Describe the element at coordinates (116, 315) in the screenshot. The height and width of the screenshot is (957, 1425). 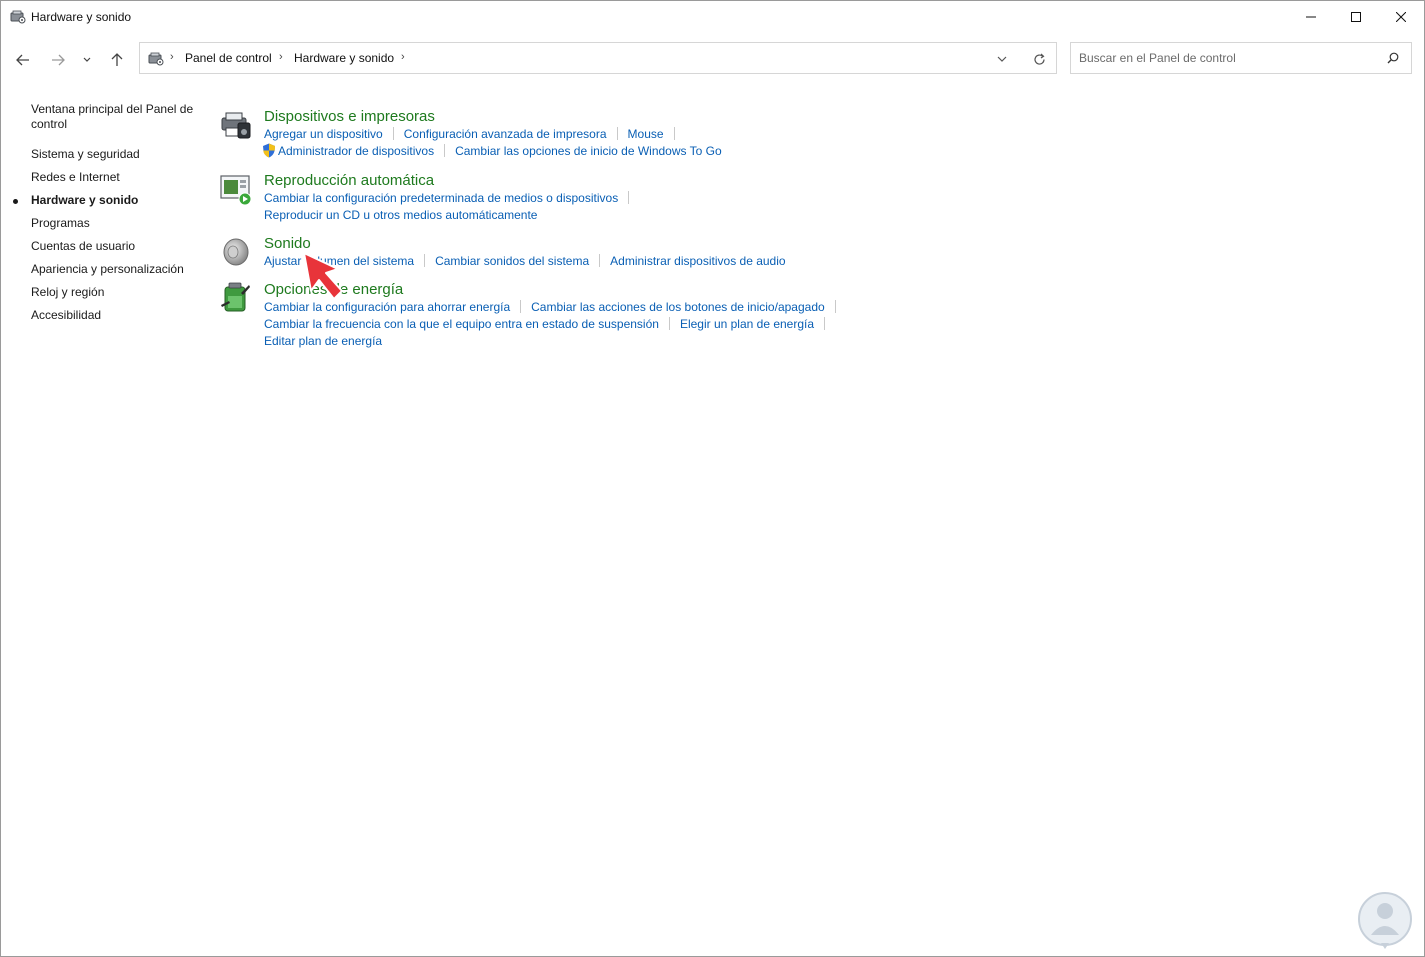
I see `sidebar-item-accesibilidad: Accesibilidad` at that location.